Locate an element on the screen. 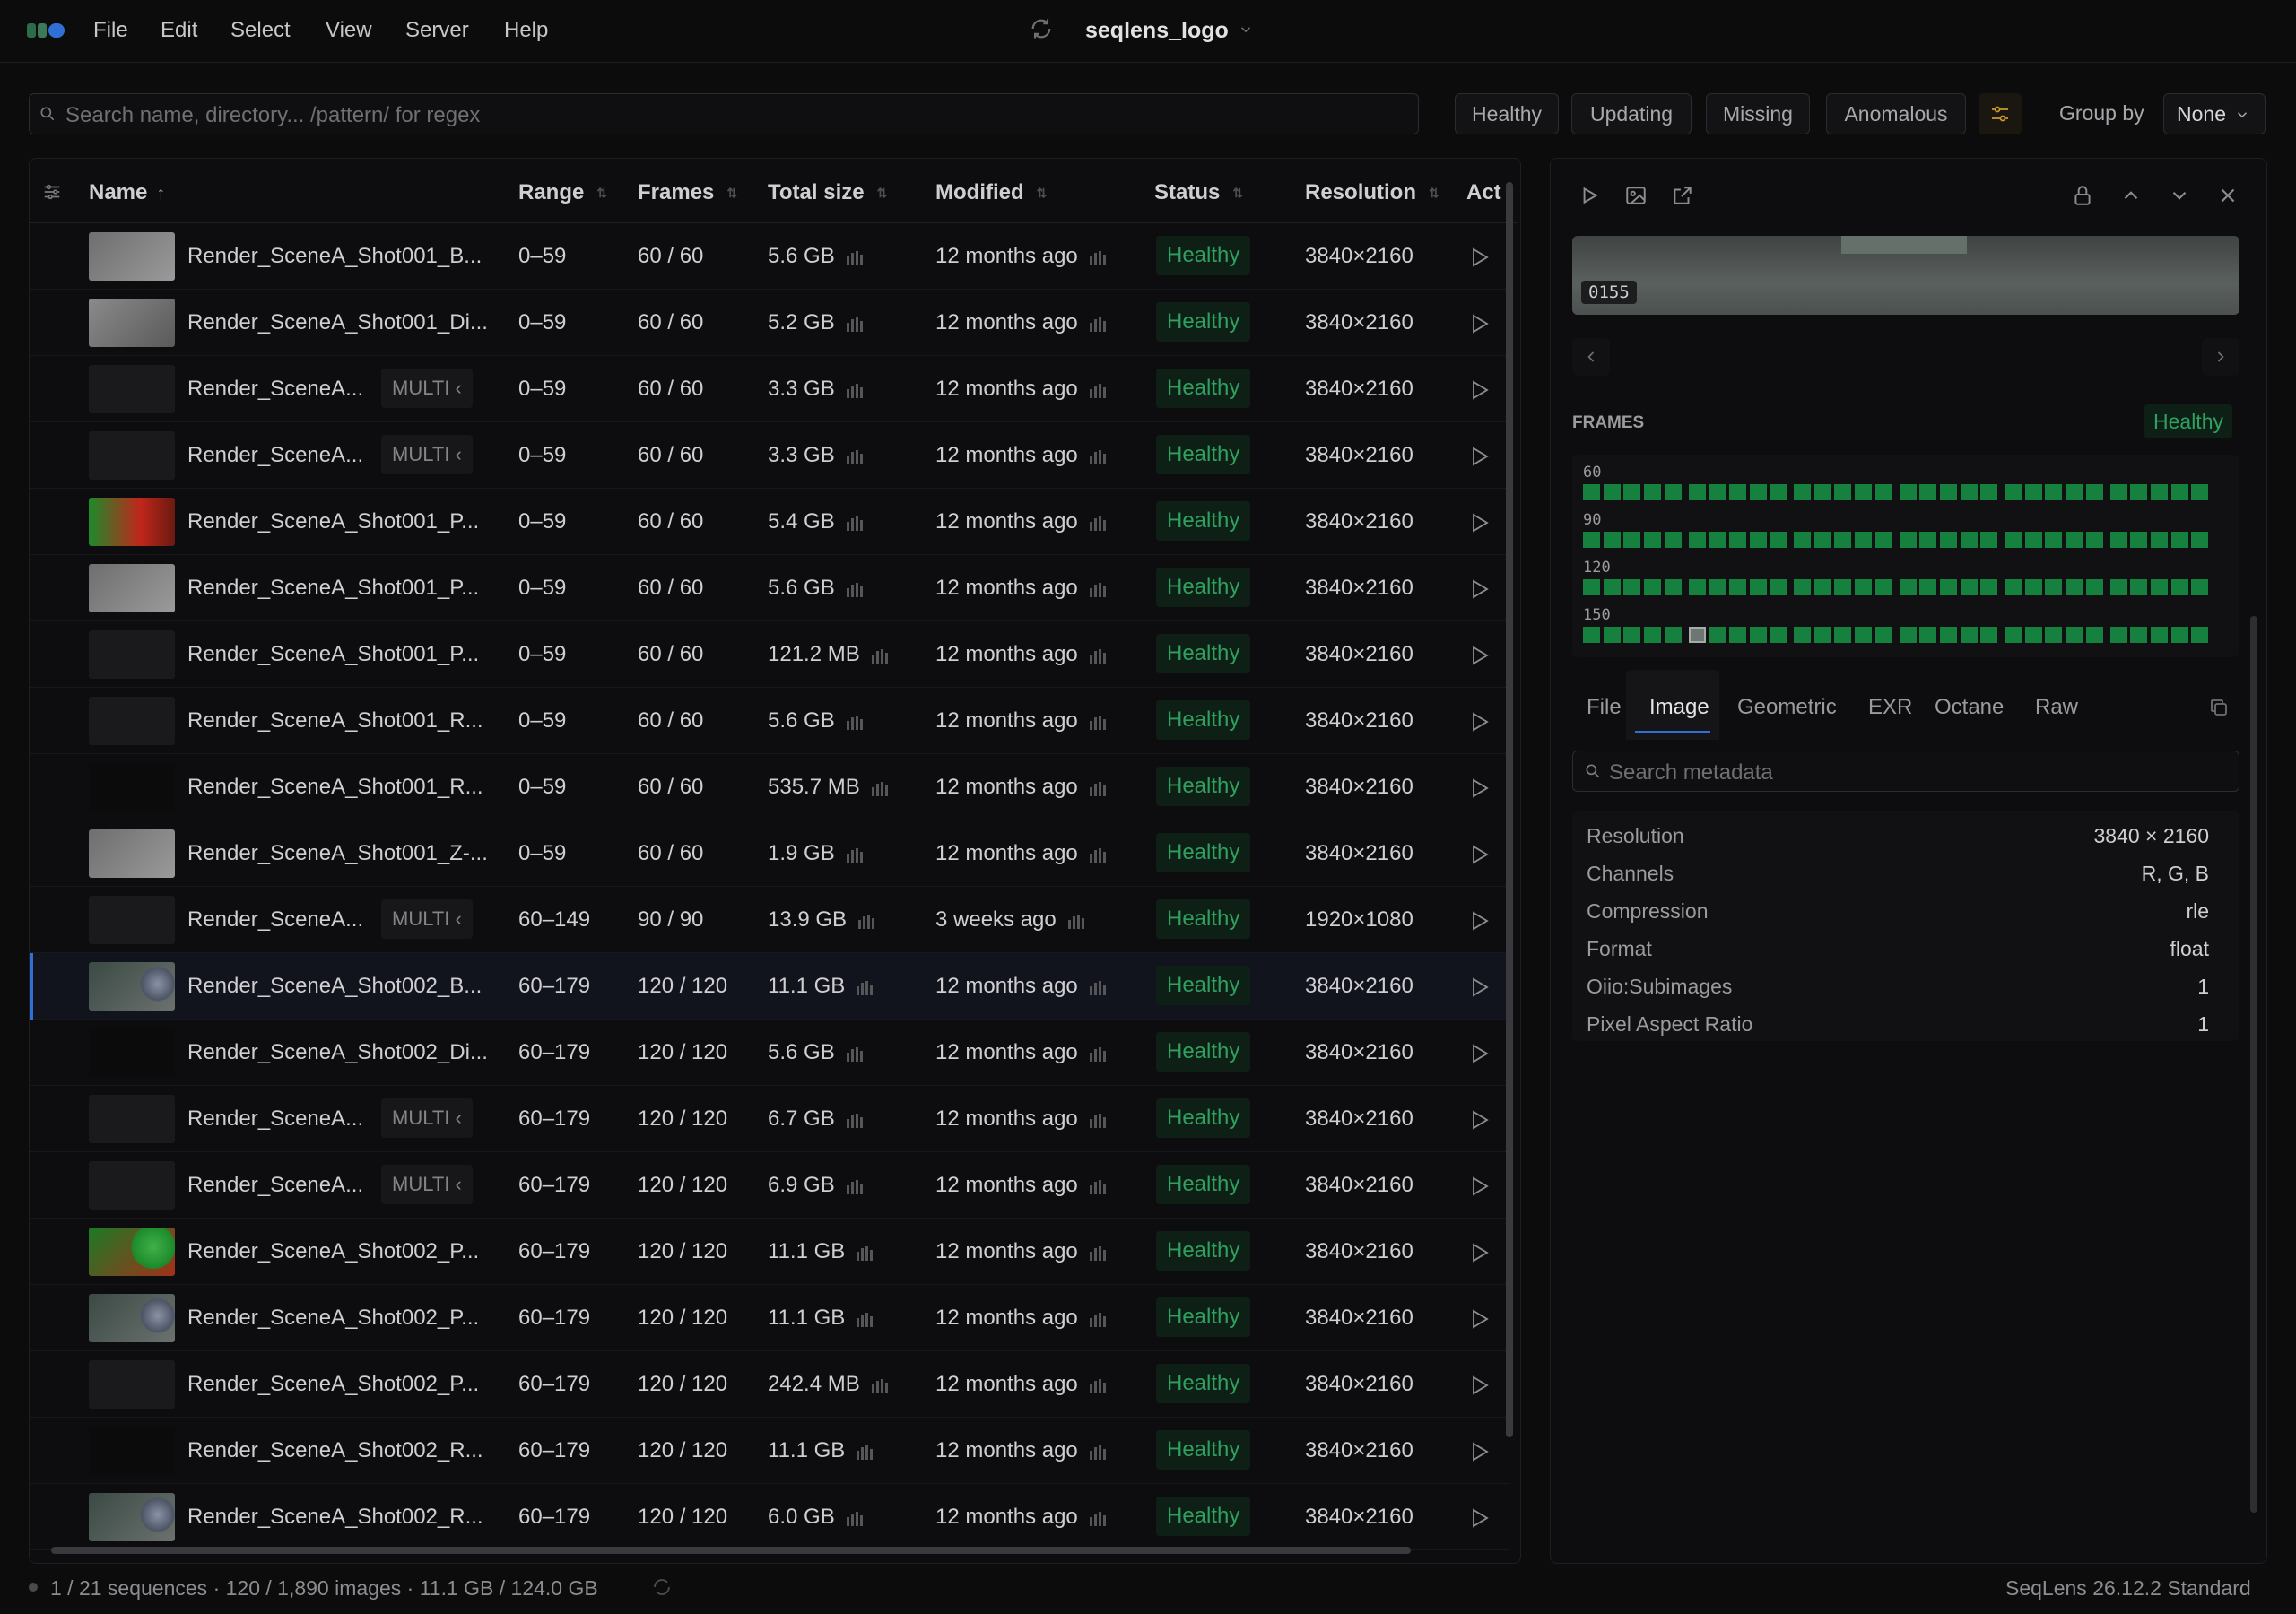 This screenshot has width=2296, height=1614. column-modified: Modified ⇅ is located at coordinates (991, 192).